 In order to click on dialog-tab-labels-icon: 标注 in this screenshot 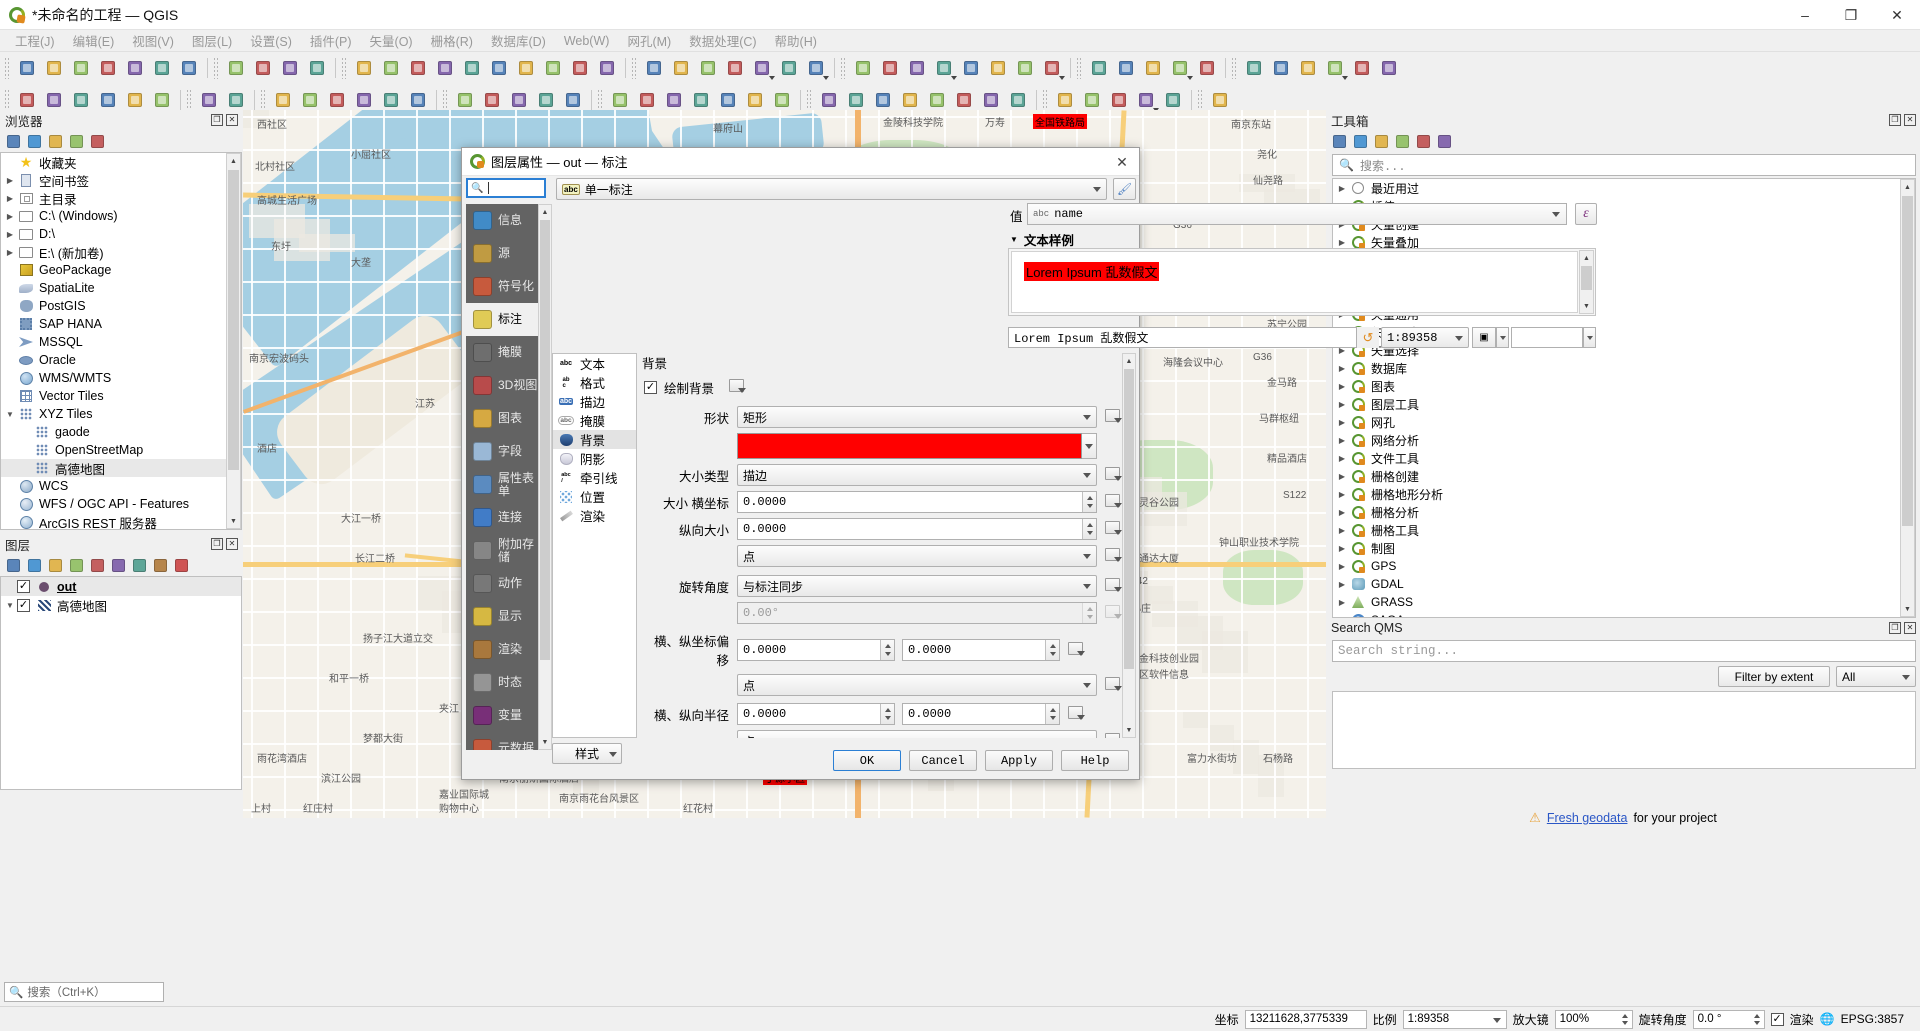, I will do `click(502, 319)`.